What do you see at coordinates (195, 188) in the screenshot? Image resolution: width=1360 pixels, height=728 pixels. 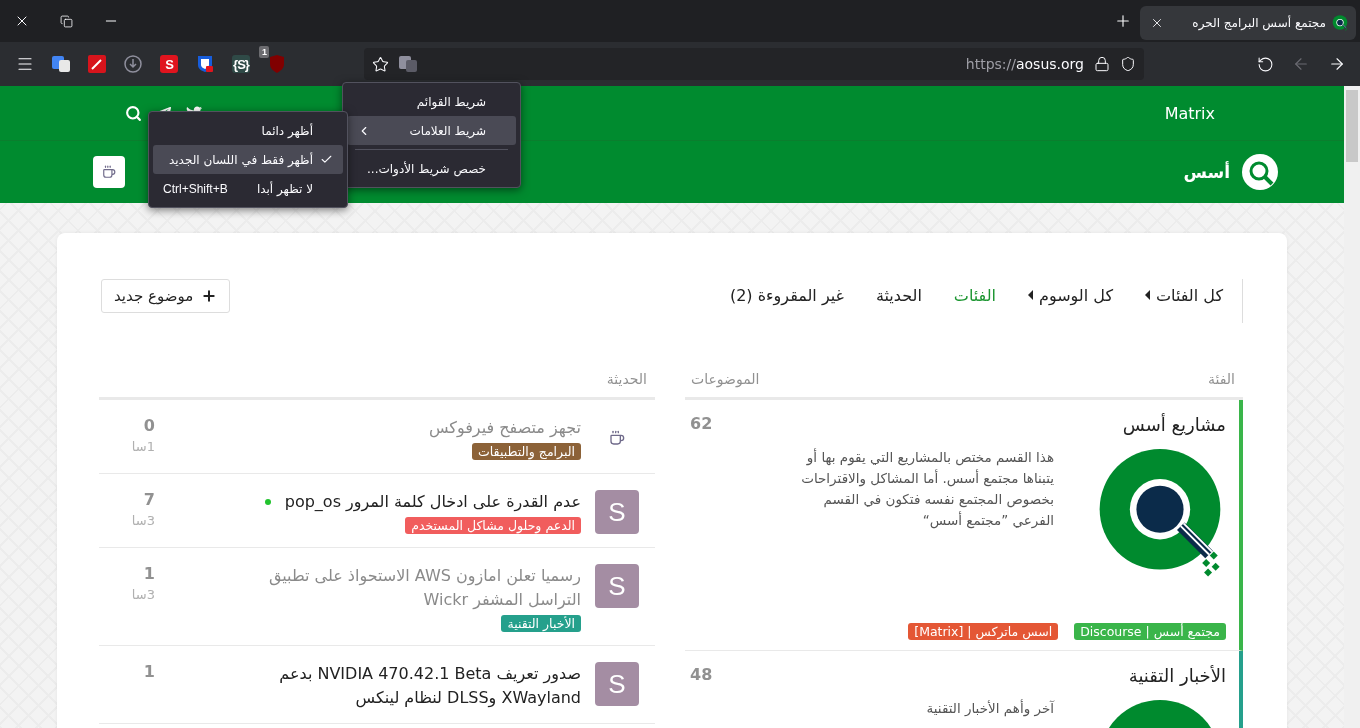 I see `shortcut-text: Ctrl+Shift+B` at bounding box center [195, 188].